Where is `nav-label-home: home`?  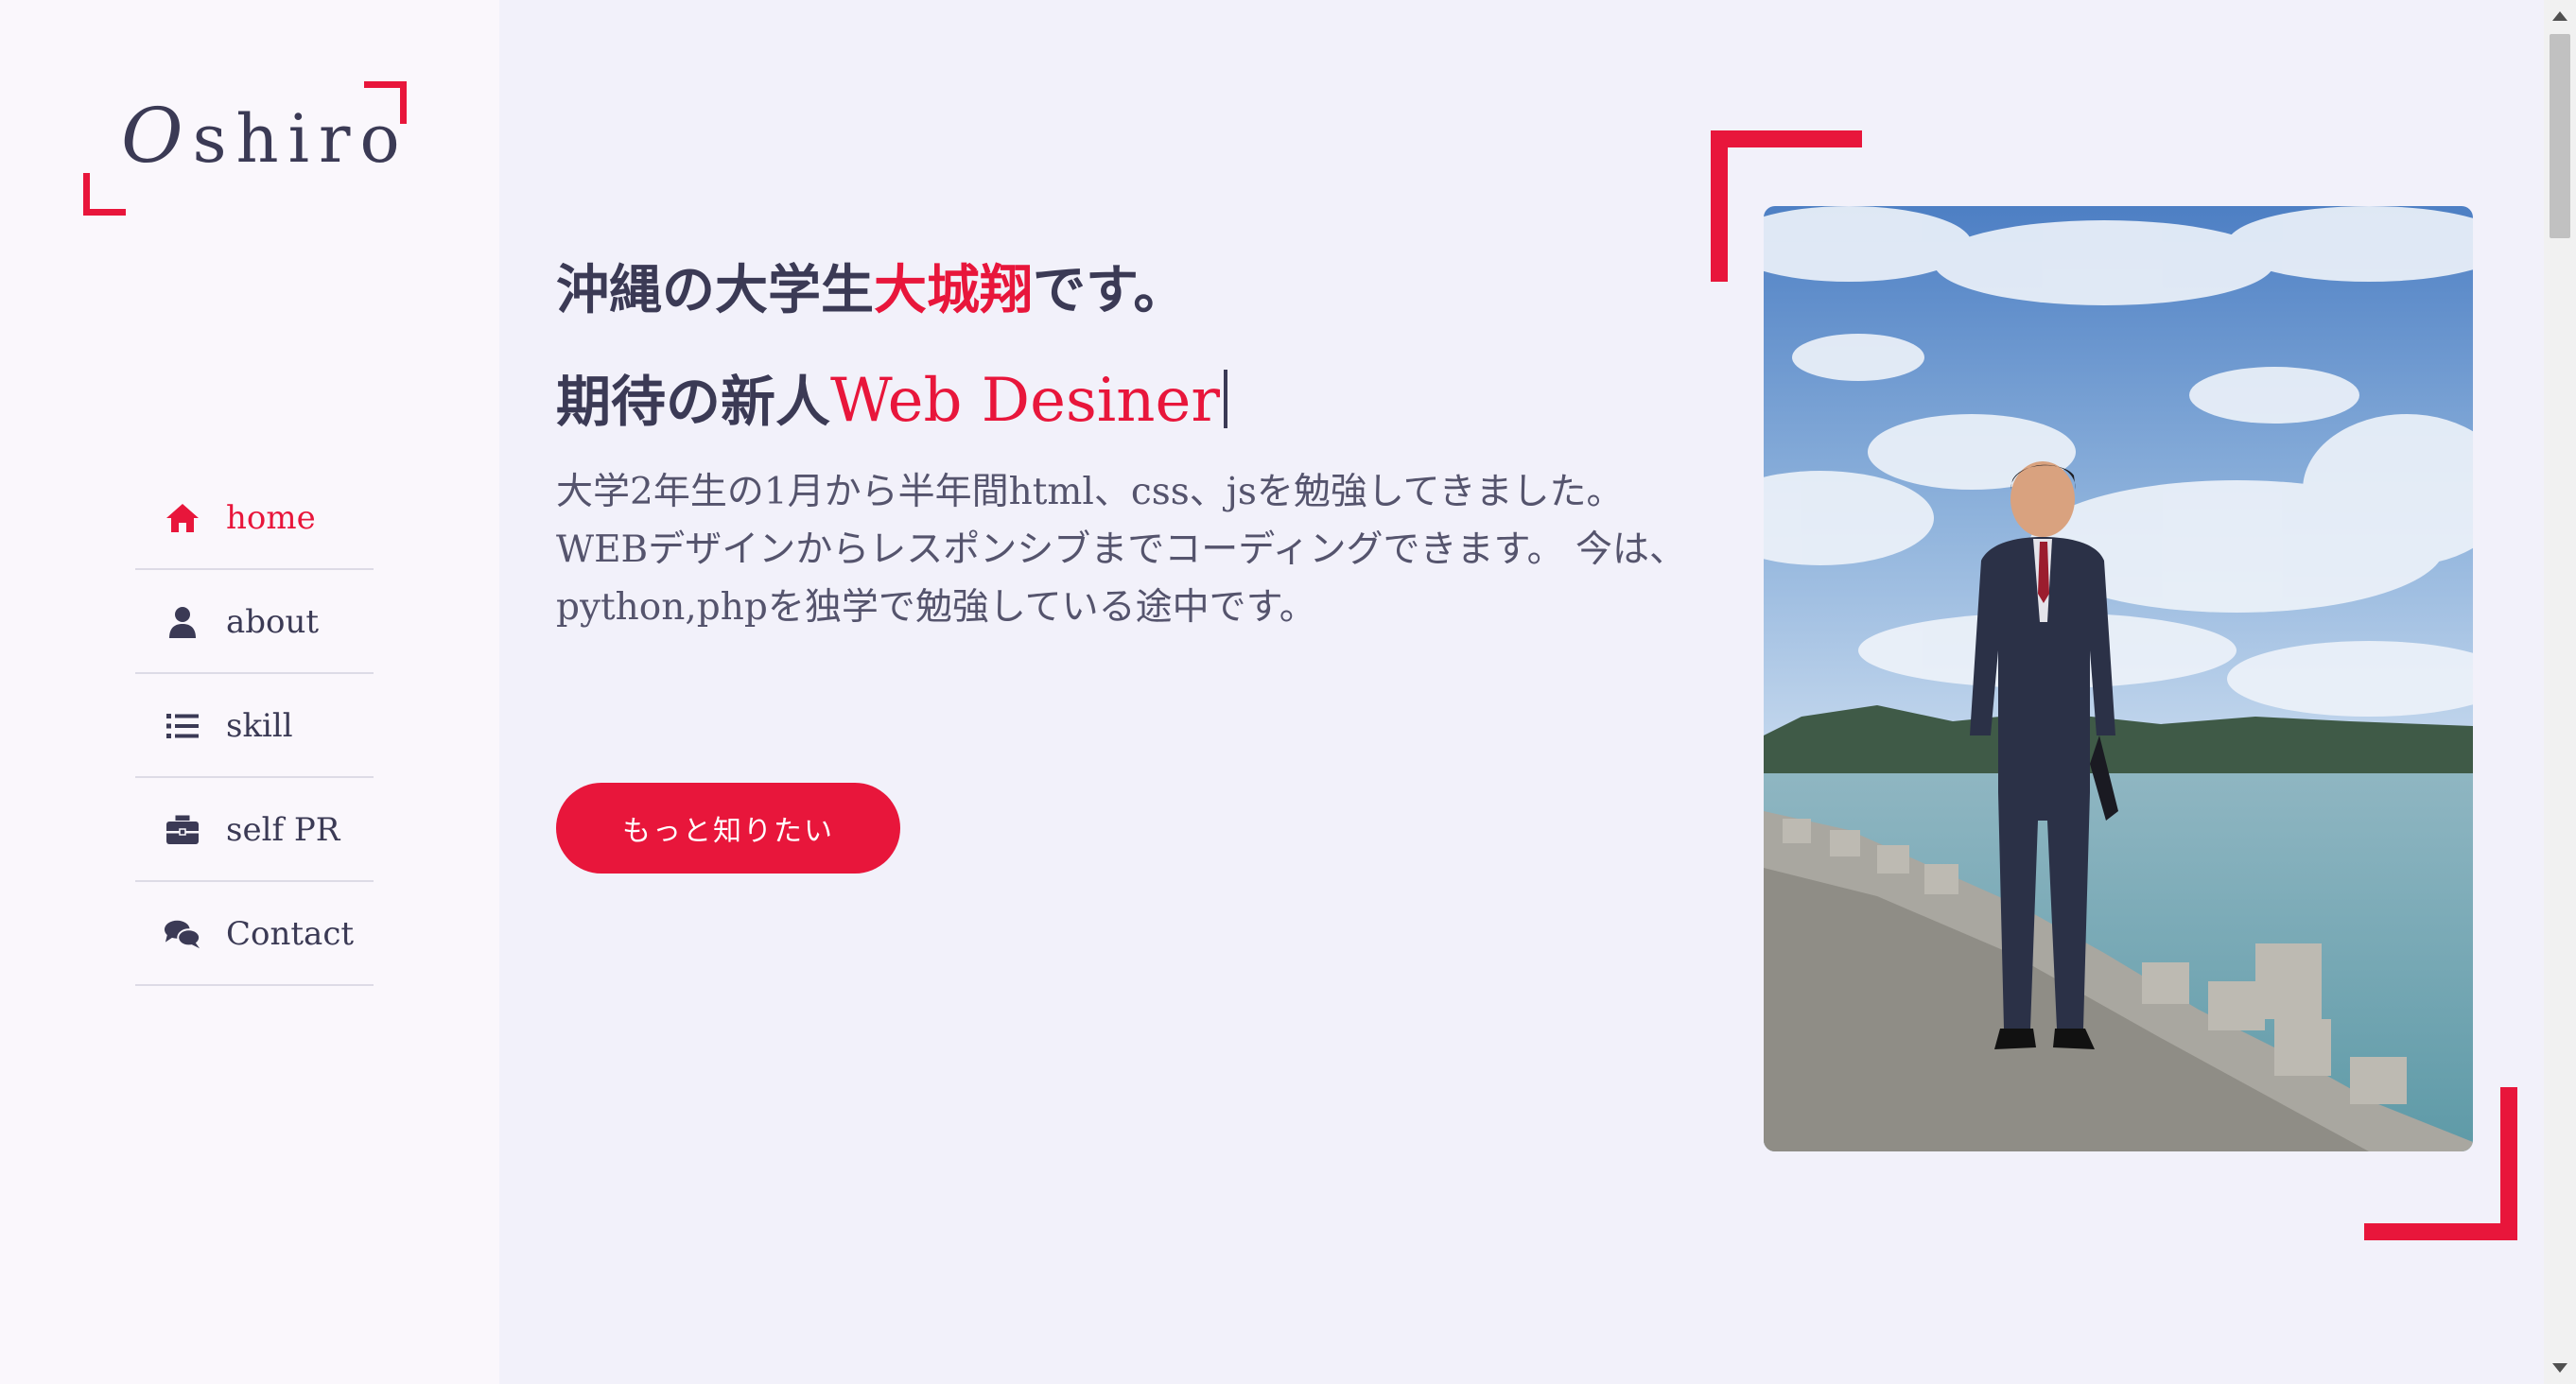
nav-label-home: home is located at coordinates (271, 518).